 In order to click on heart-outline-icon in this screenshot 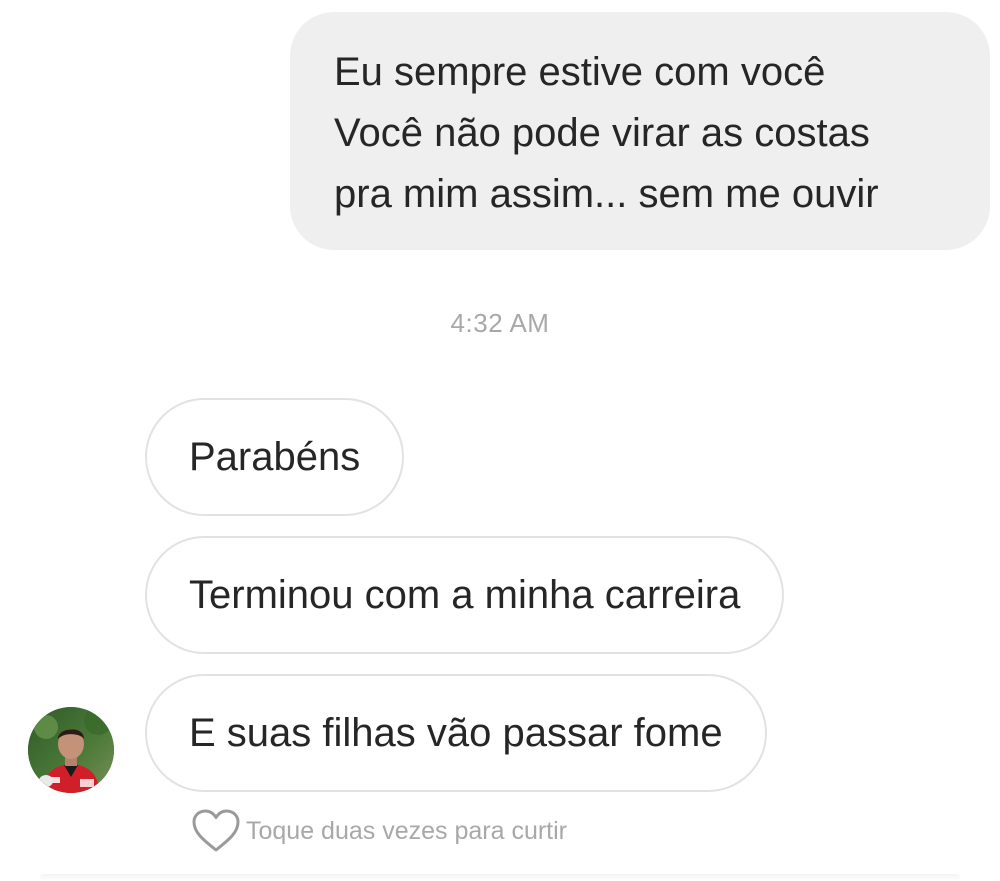, I will do `click(216, 831)`.